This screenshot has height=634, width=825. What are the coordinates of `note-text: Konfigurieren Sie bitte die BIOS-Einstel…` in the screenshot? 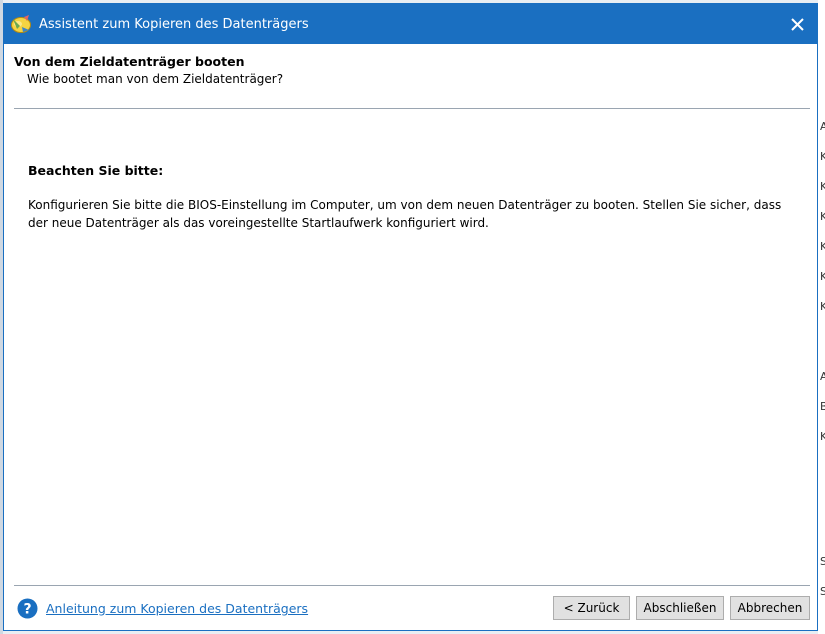 It's located at (405, 214).